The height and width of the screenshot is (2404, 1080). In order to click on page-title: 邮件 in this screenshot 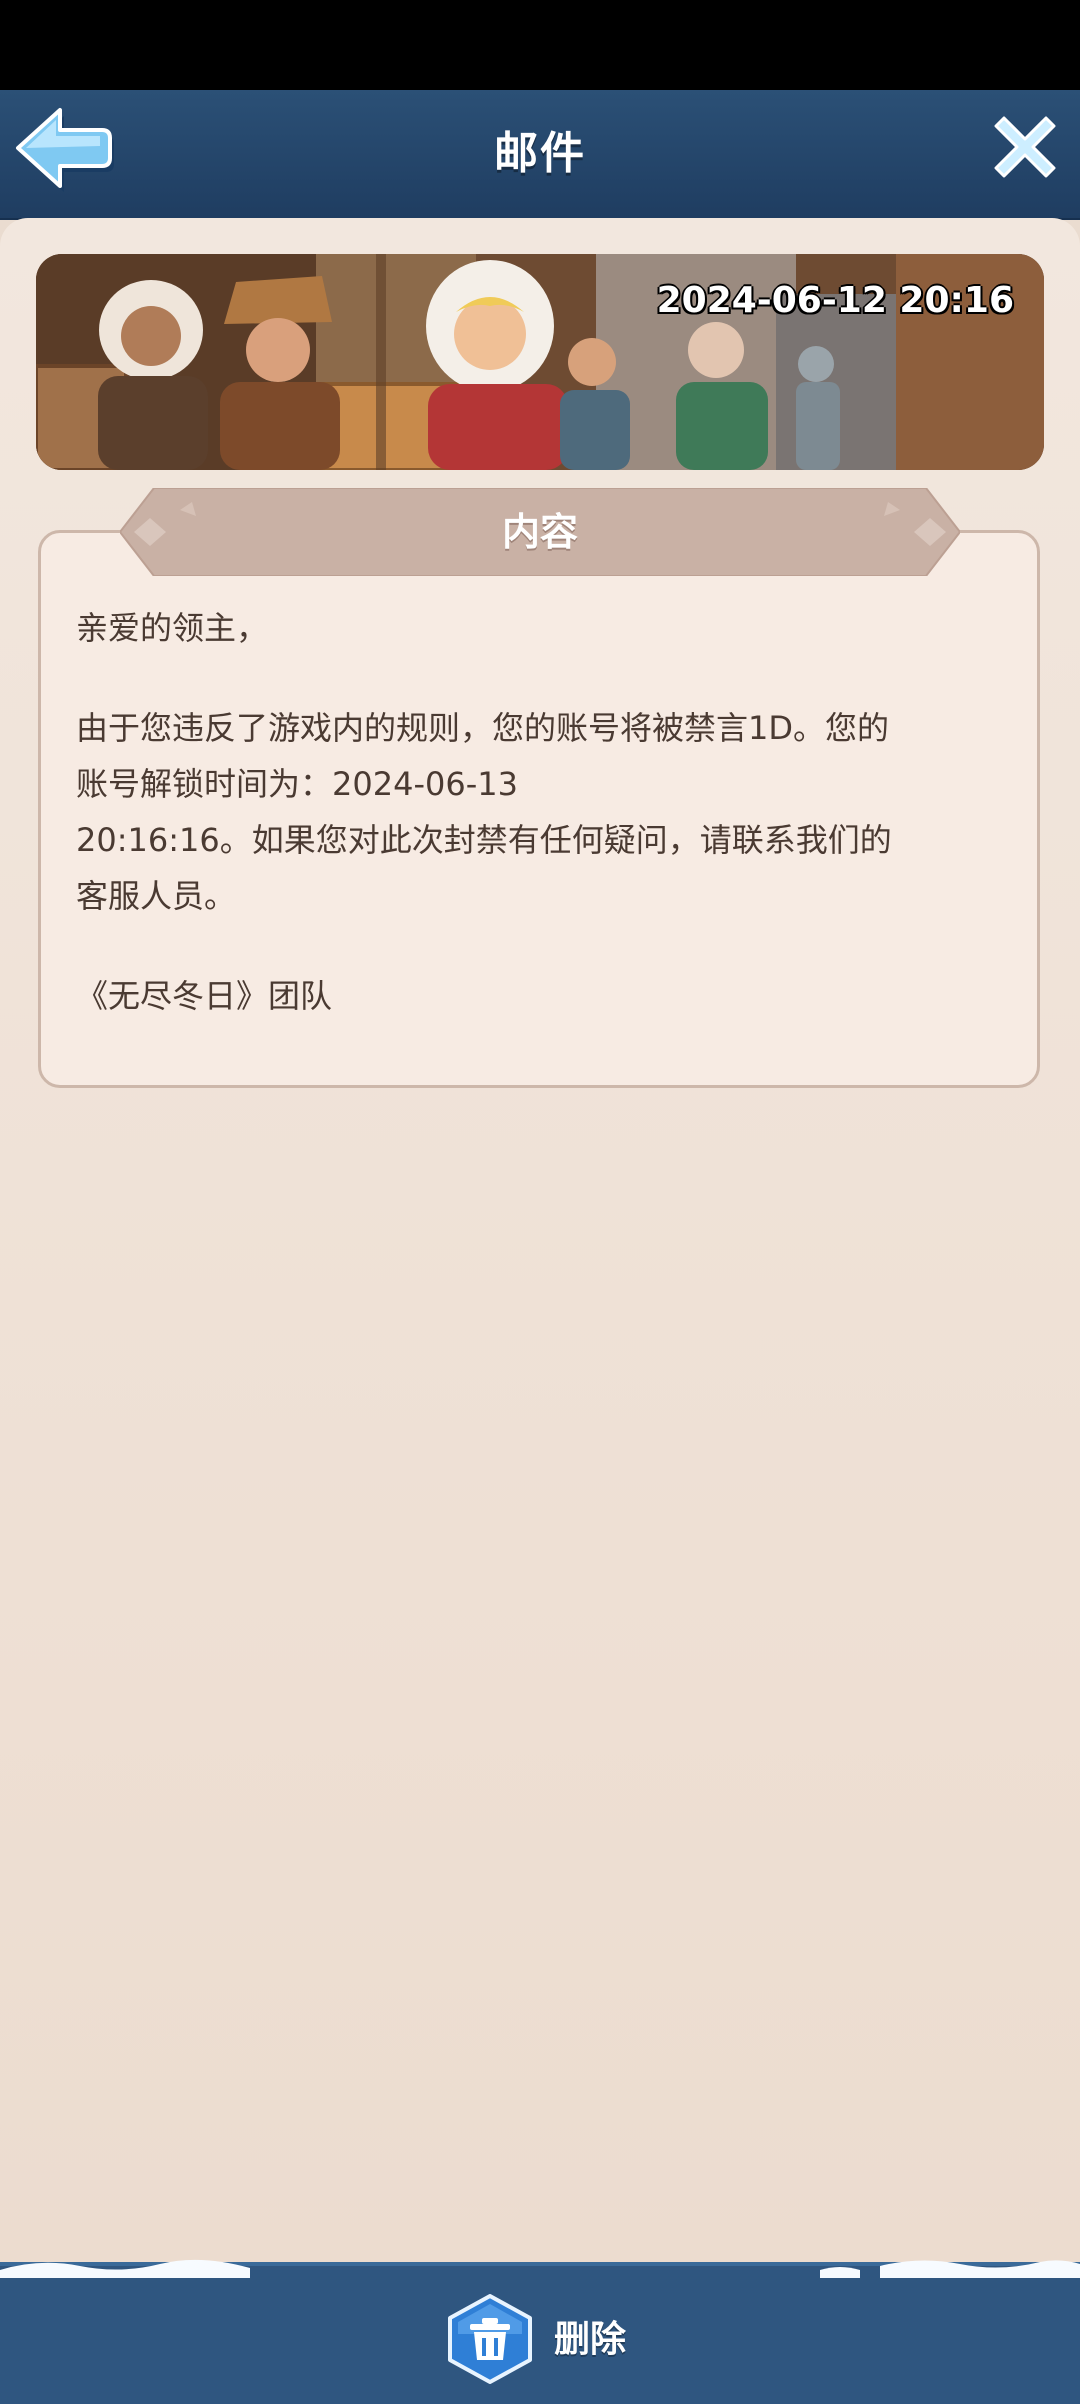, I will do `click(540, 153)`.